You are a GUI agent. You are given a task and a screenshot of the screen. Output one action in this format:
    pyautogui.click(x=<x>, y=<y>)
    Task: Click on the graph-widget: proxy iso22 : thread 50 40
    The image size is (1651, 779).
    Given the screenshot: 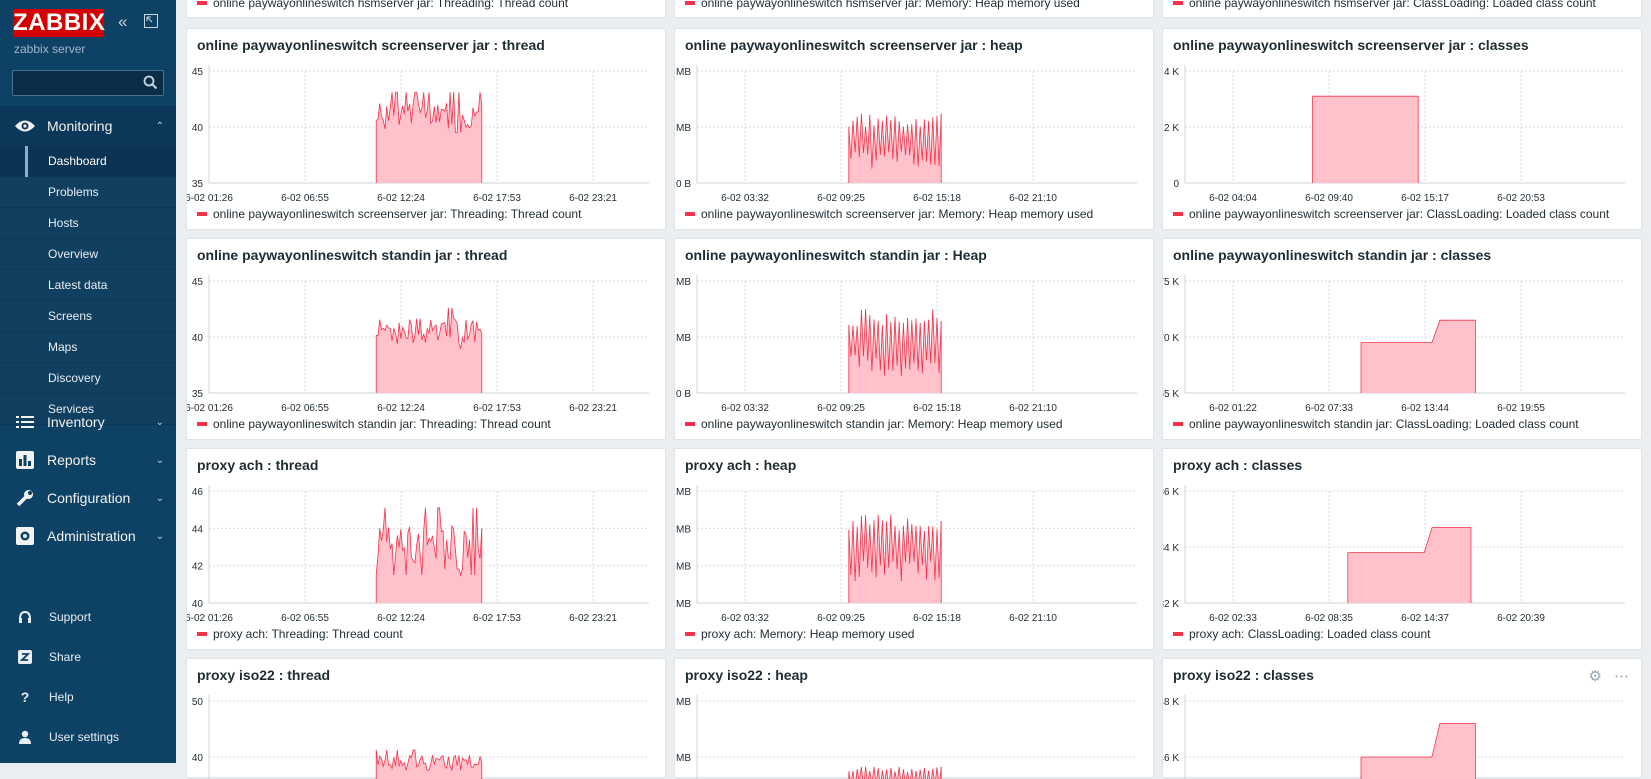 What is the action you would take?
    pyautogui.click(x=426, y=718)
    